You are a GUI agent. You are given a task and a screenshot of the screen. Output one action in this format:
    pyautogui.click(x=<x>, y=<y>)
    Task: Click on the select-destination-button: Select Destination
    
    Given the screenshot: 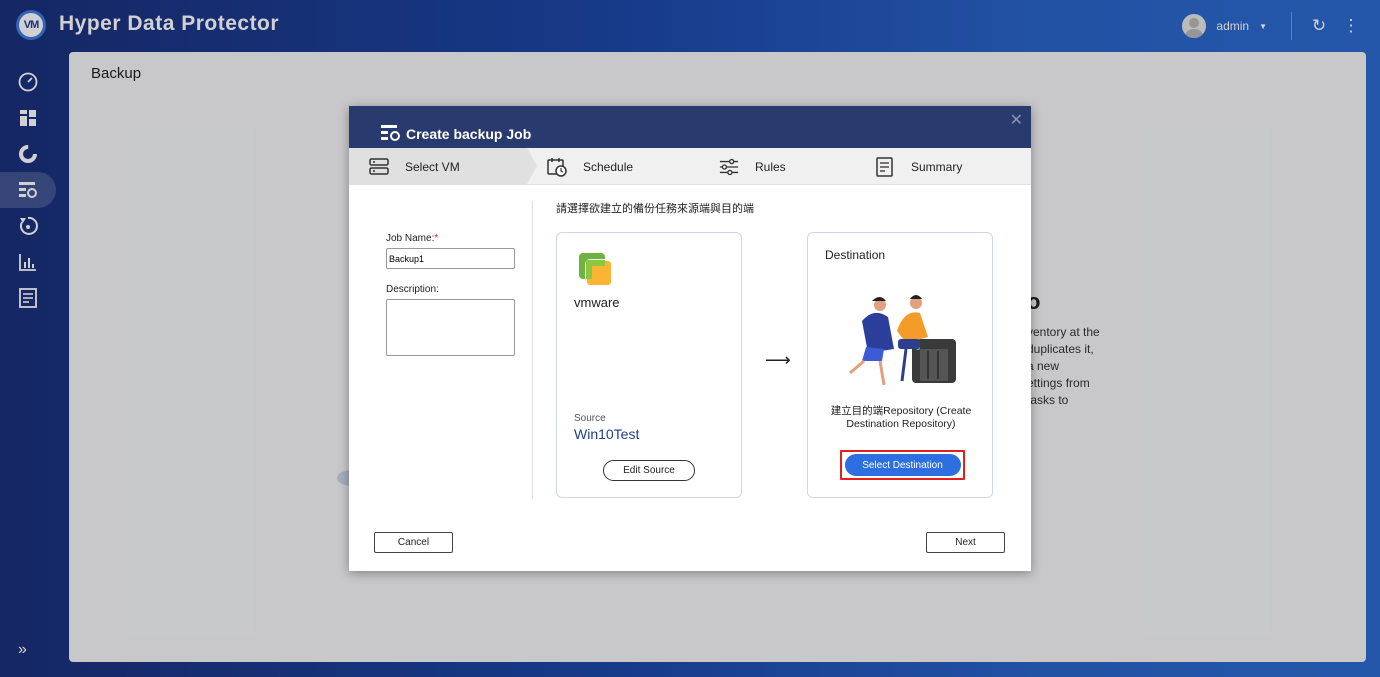 What is the action you would take?
    pyautogui.click(x=902, y=465)
    